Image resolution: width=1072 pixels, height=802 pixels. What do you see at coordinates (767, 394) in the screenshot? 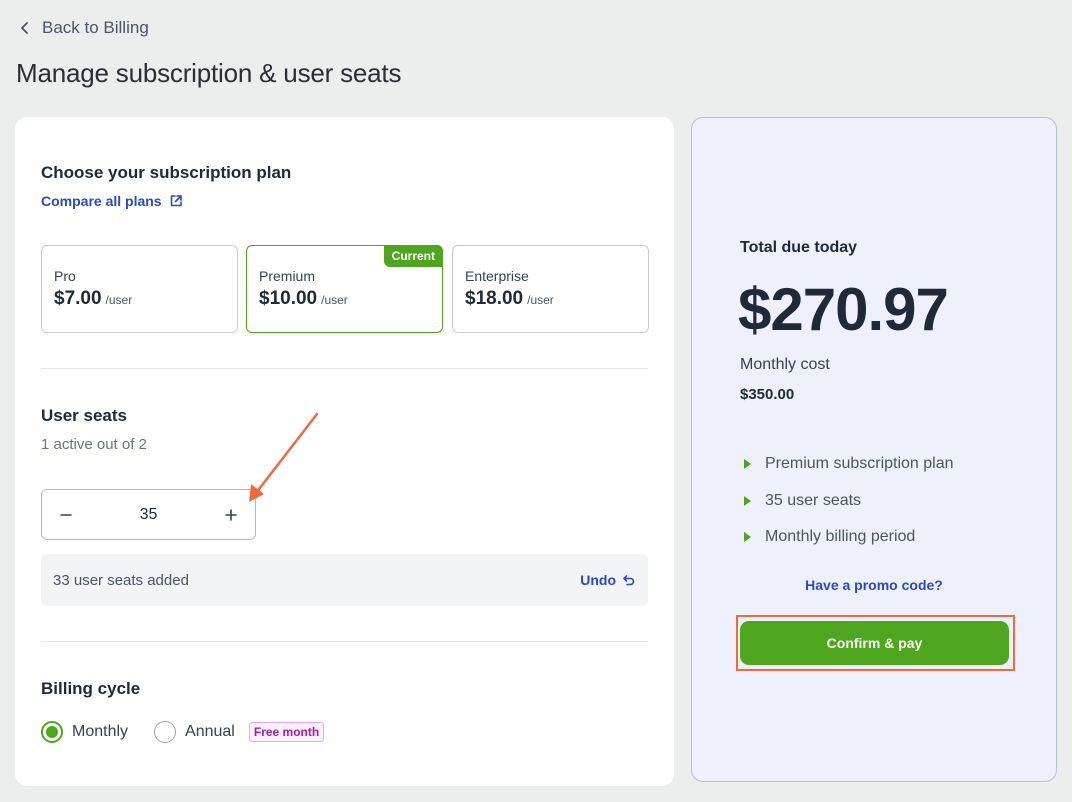
I see `monthly-cost-value: $350.00` at bounding box center [767, 394].